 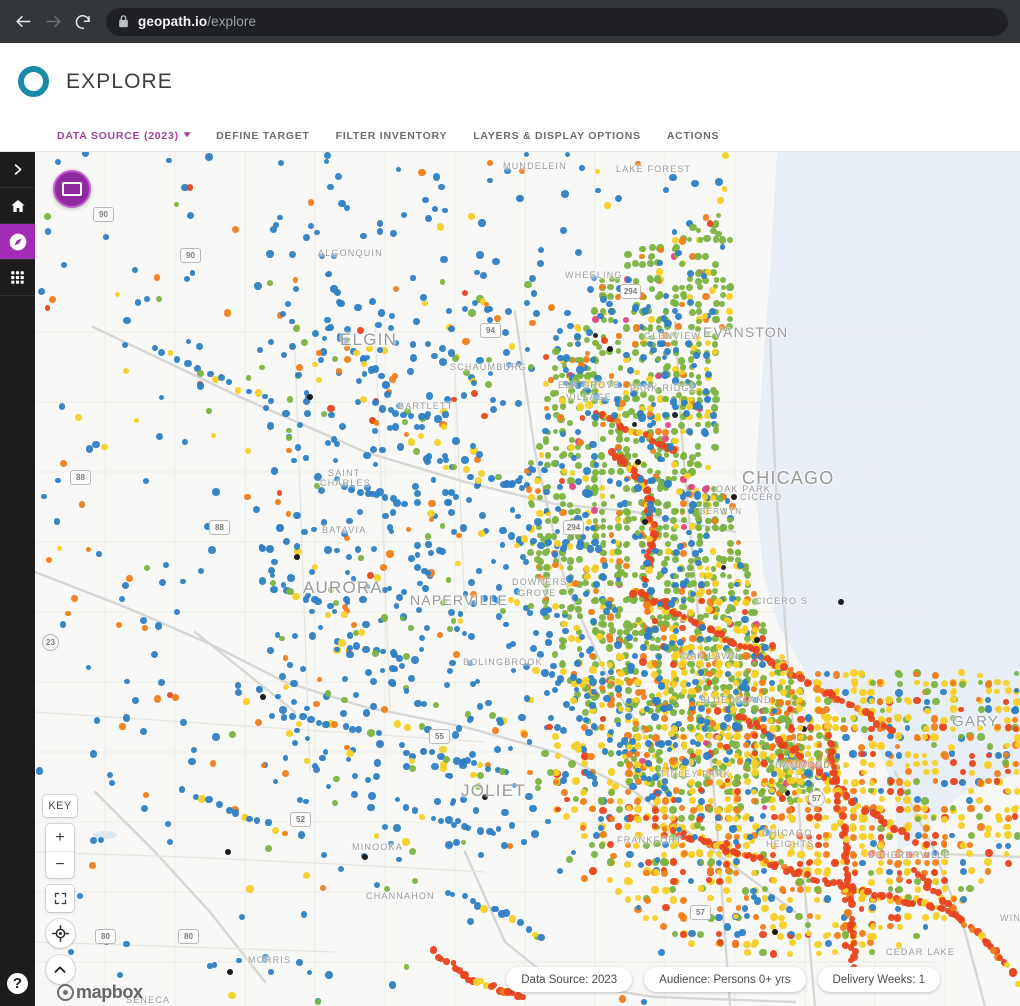 I want to click on nav-item-actions: ACTIONS, so click(x=693, y=136).